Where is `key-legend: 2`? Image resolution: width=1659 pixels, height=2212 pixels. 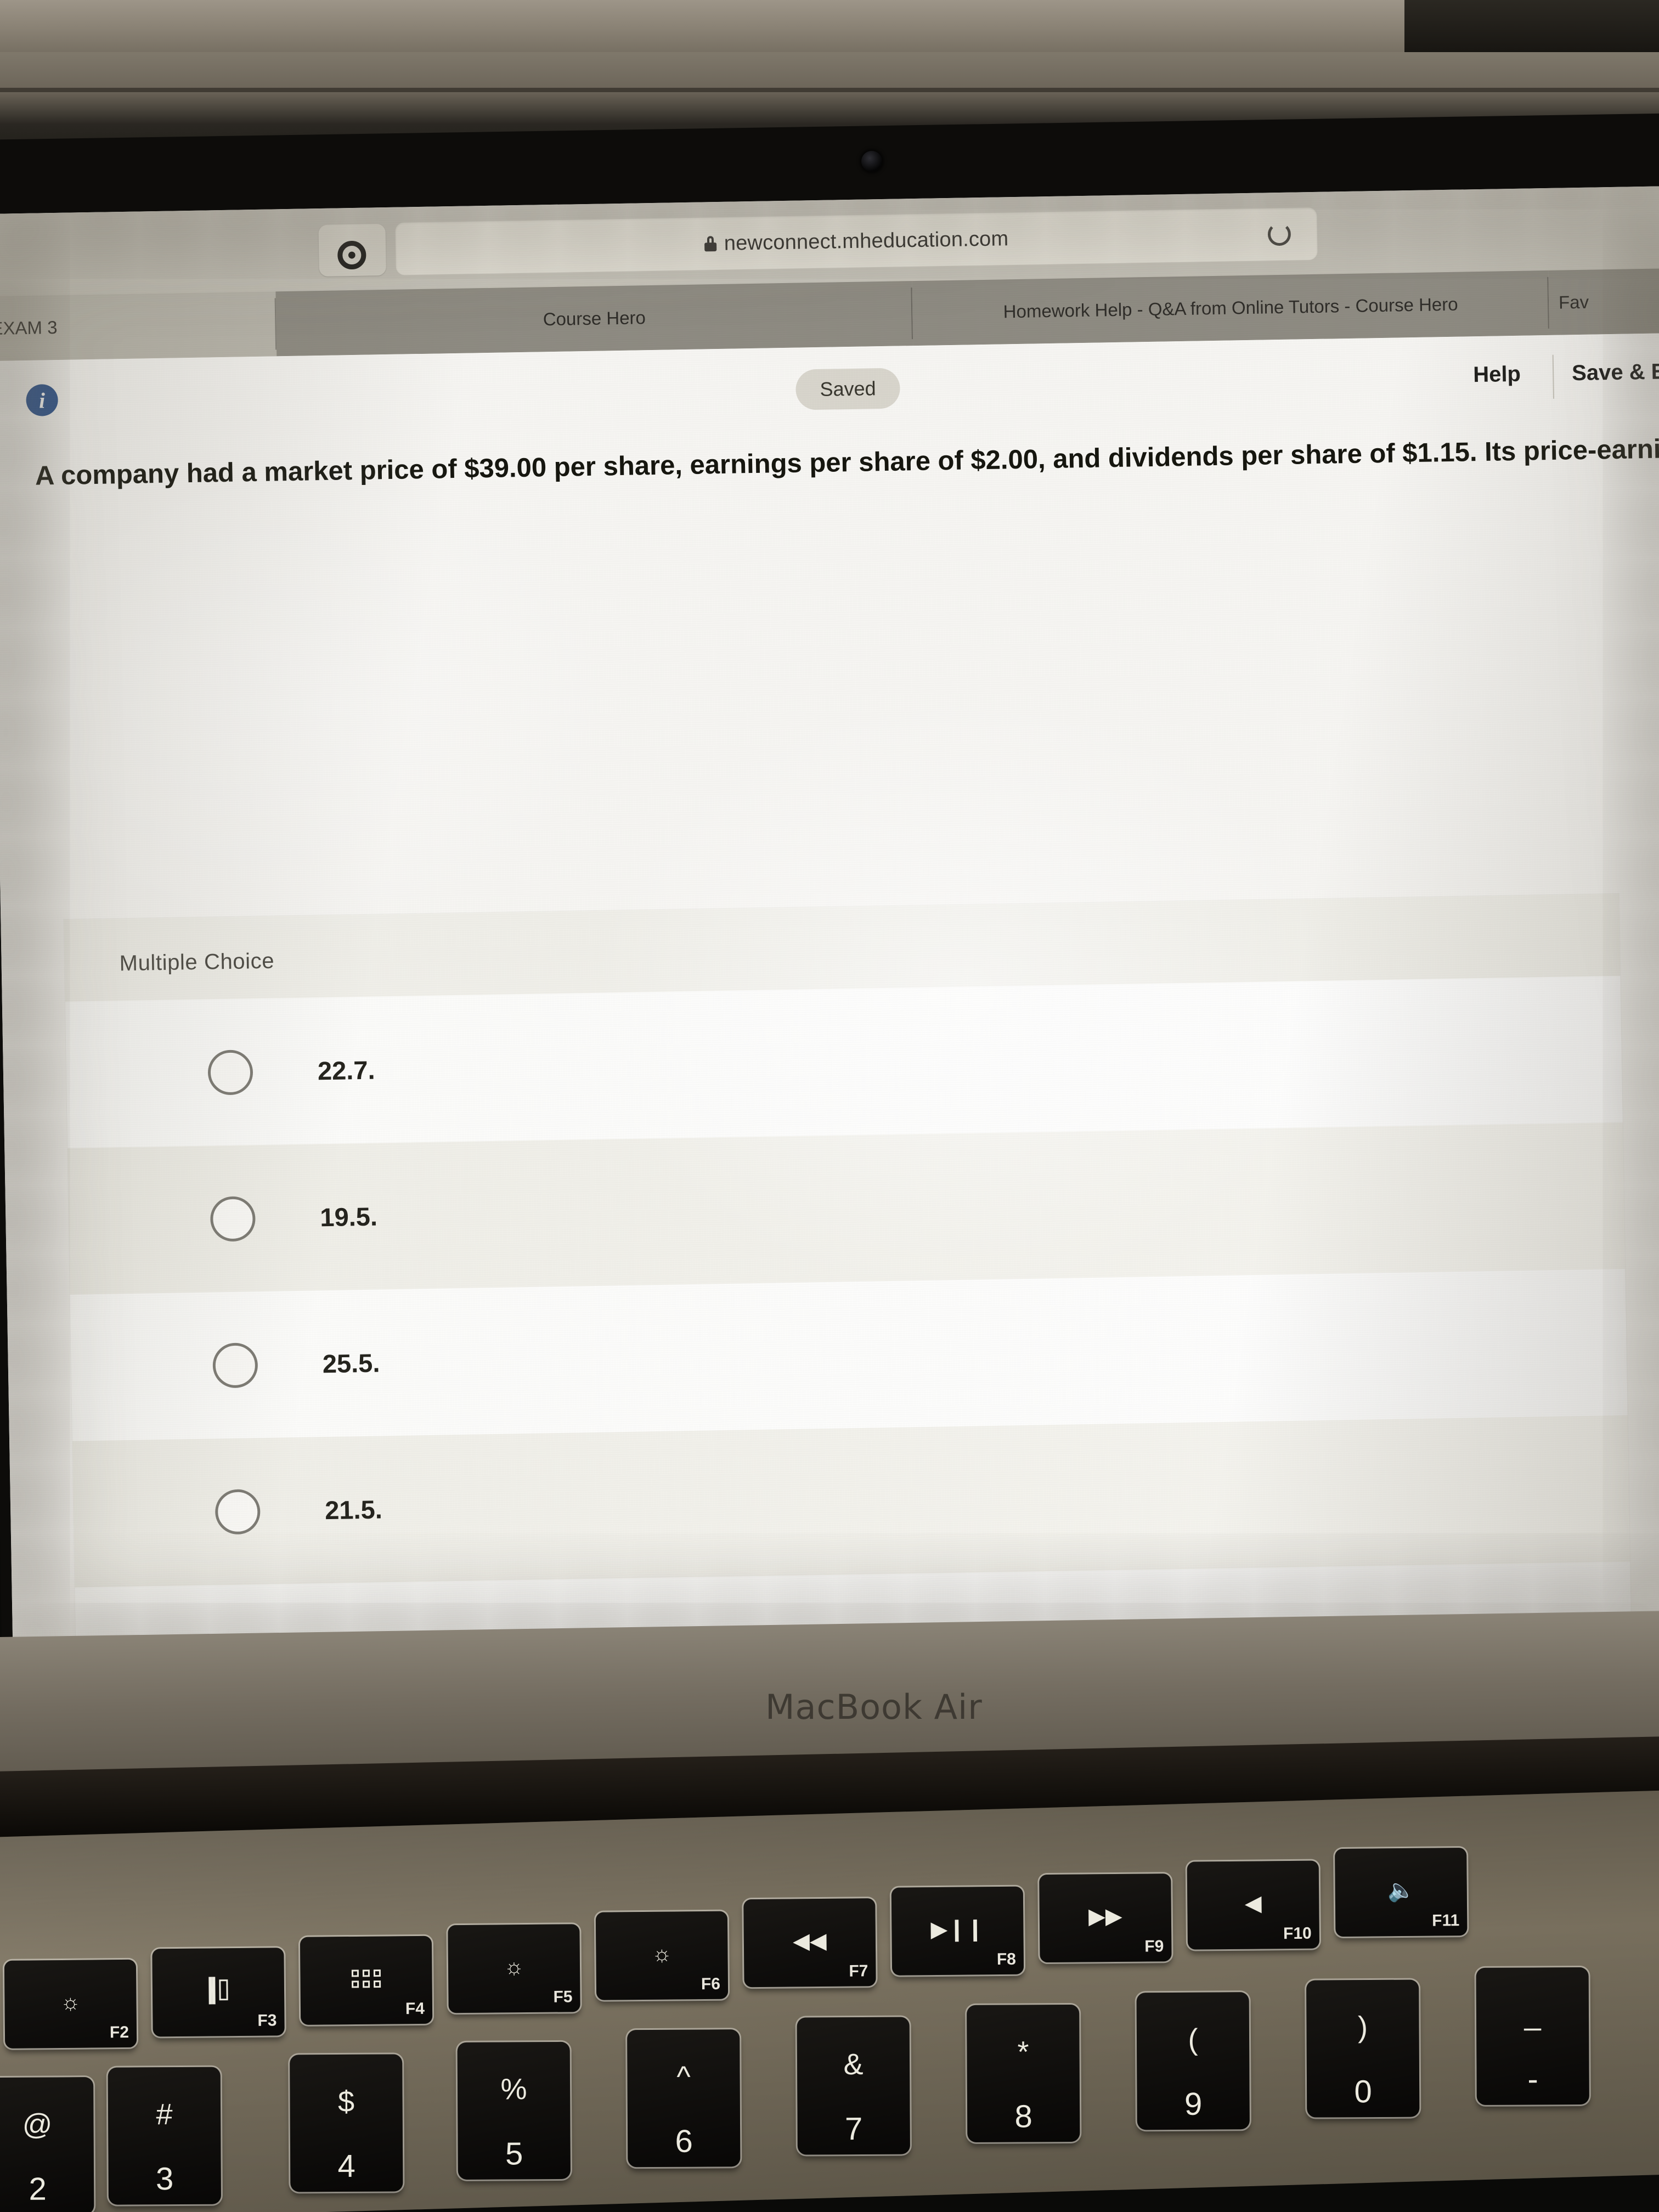 key-legend: 2 is located at coordinates (38, 2189).